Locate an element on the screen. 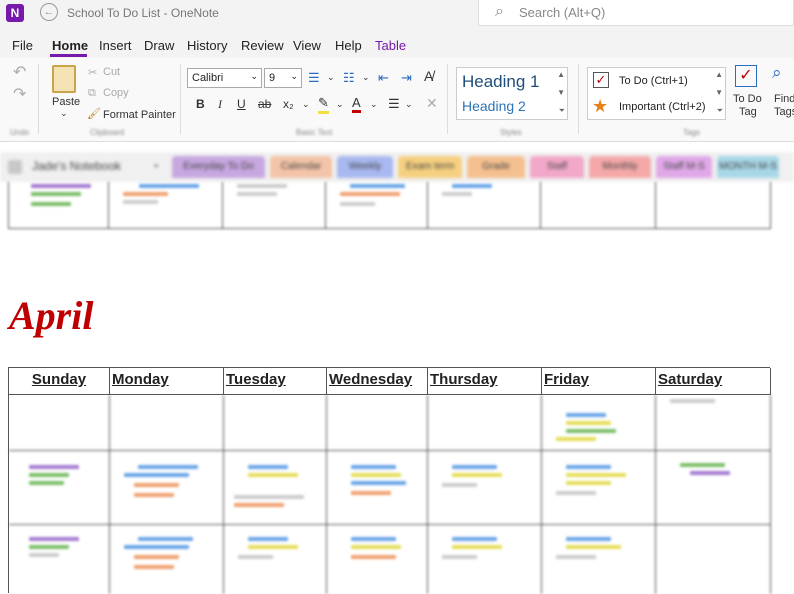 The width and height of the screenshot is (794, 594). font-family-select: Calibri ⌄ is located at coordinates (224, 78).